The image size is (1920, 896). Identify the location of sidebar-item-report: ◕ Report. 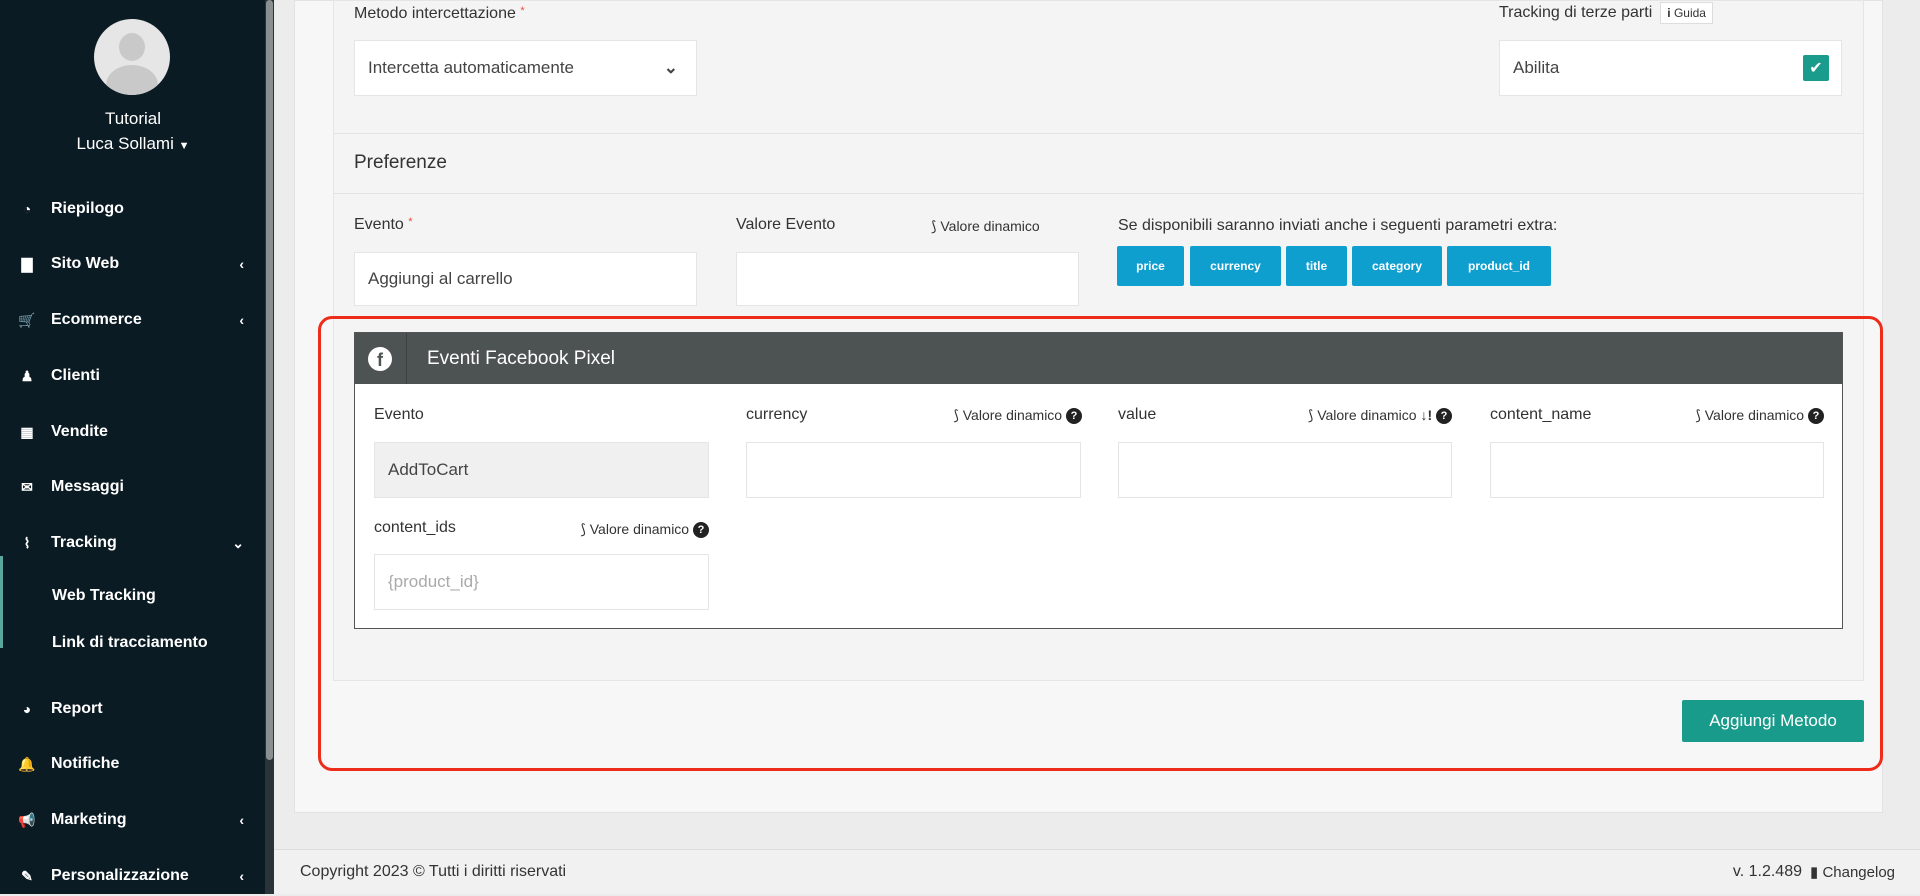
(133, 709).